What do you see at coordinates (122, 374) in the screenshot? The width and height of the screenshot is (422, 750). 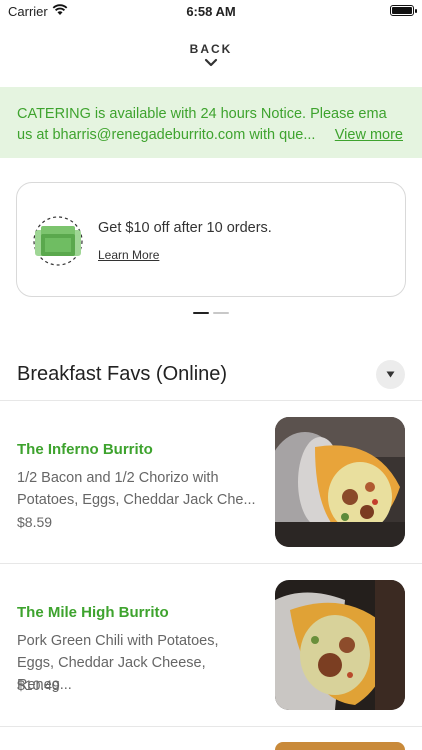 I see `section-title: Breakfast Favs (Online)` at bounding box center [122, 374].